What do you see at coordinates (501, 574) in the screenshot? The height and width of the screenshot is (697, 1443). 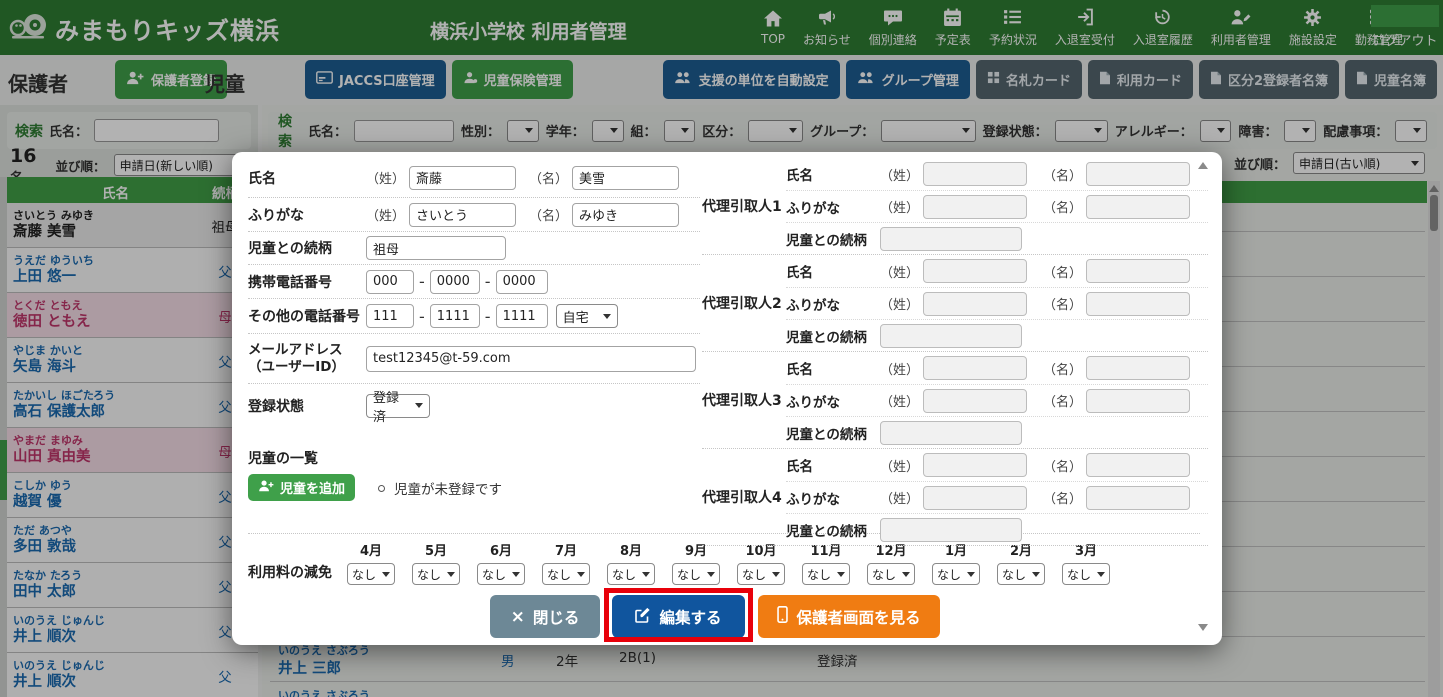 I see `discount-select-jun: なし` at bounding box center [501, 574].